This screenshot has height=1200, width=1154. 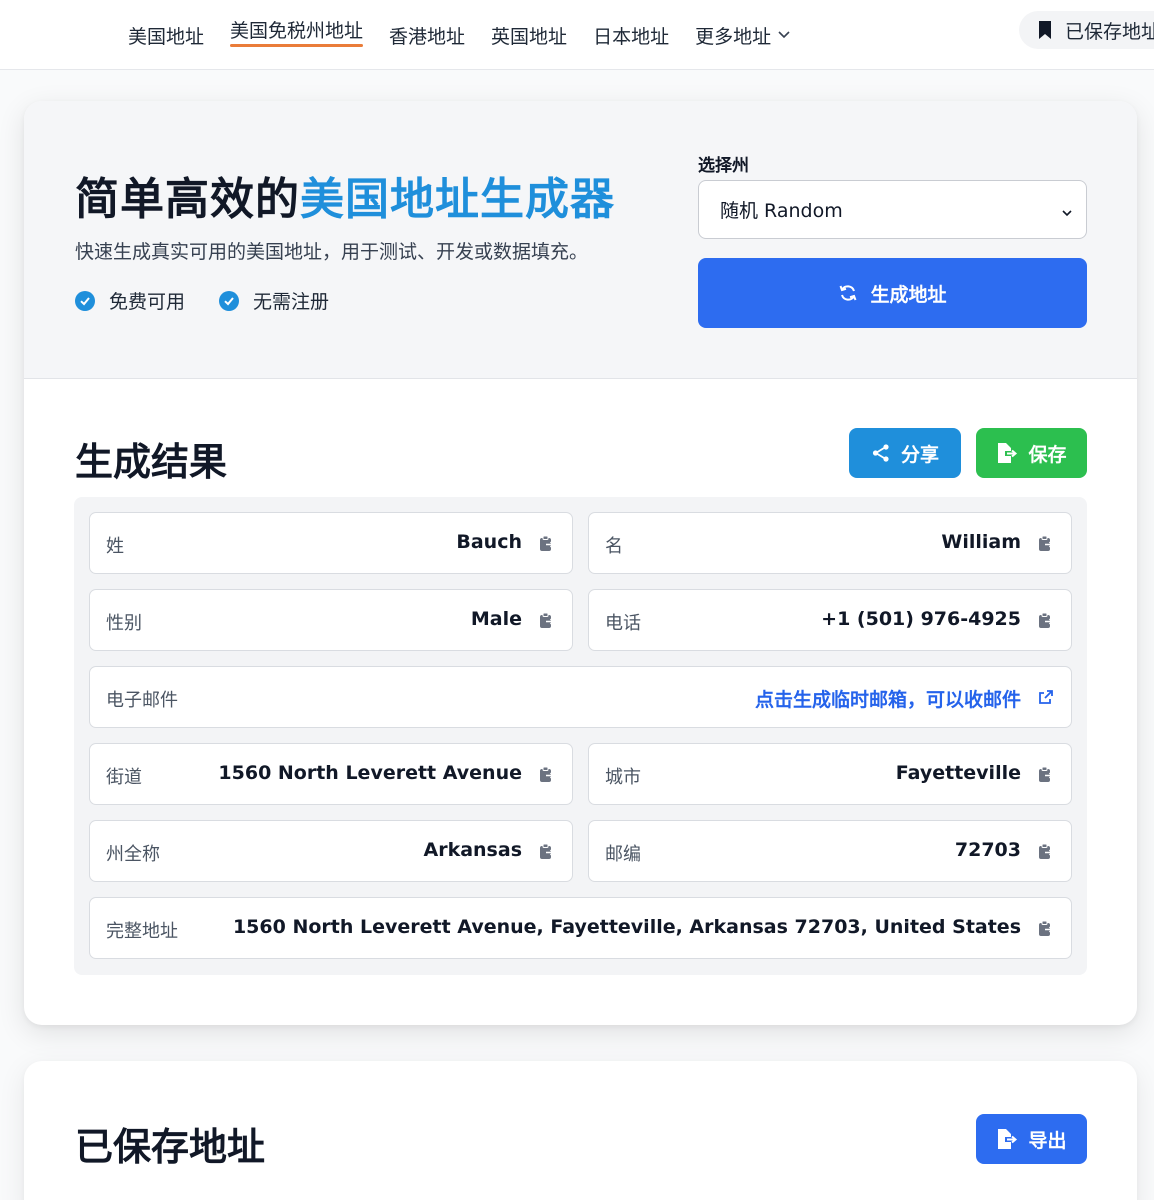 I want to click on field-street: 街道 1560 North Leverett Avenue, so click(x=331, y=774).